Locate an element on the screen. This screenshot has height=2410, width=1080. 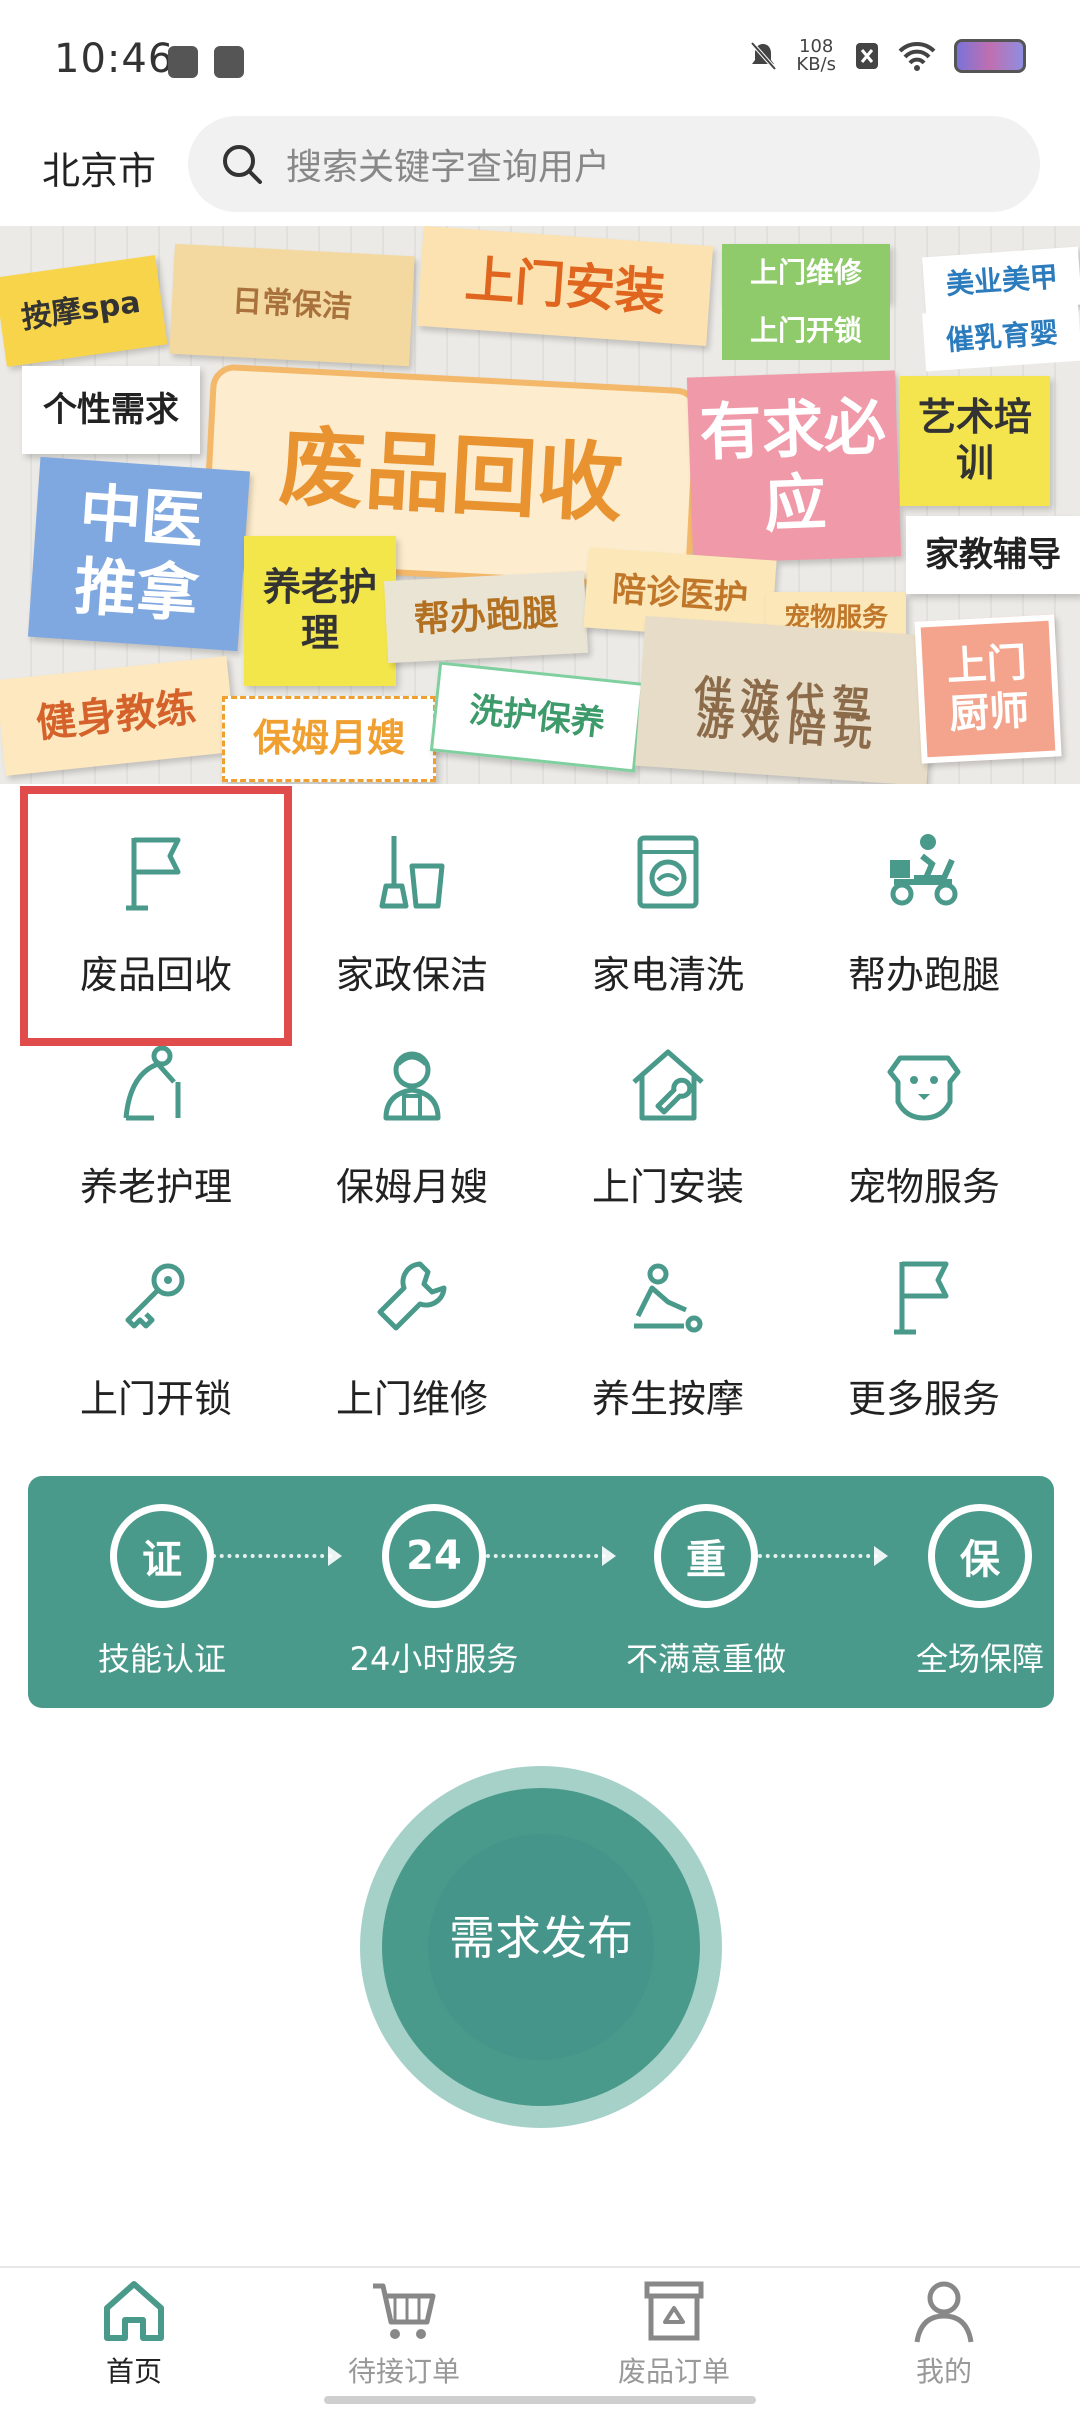
dog-icon is located at coordinates (924, 1088).